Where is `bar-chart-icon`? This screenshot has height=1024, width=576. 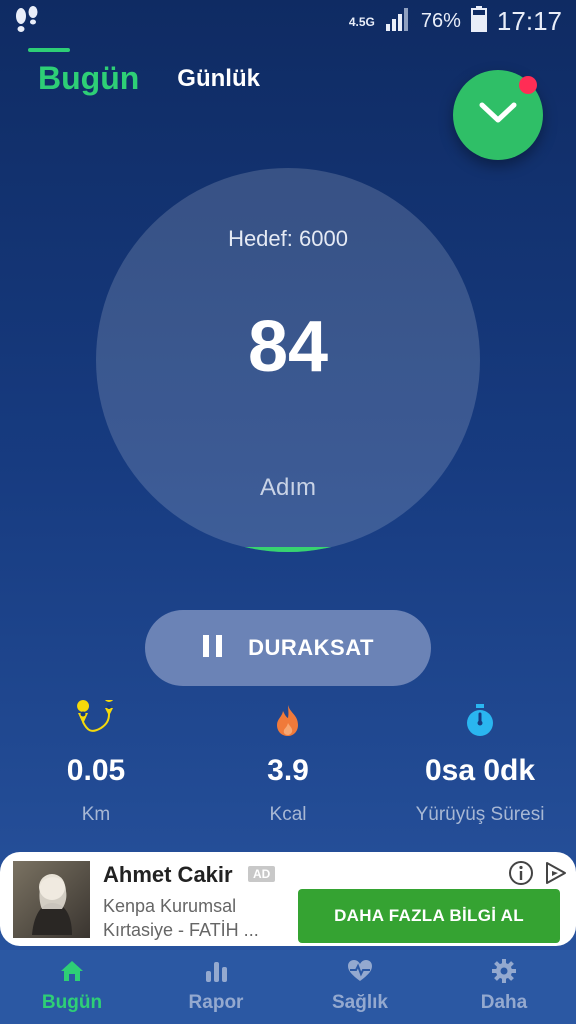 bar-chart-icon is located at coordinates (216, 971).